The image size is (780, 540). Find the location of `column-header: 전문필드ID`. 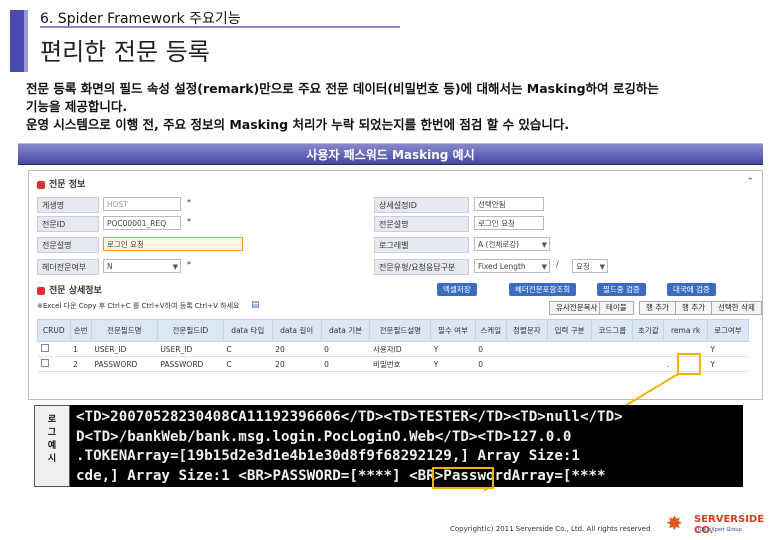

column-header: 전문필드ID is located at coordinates (190, 330).